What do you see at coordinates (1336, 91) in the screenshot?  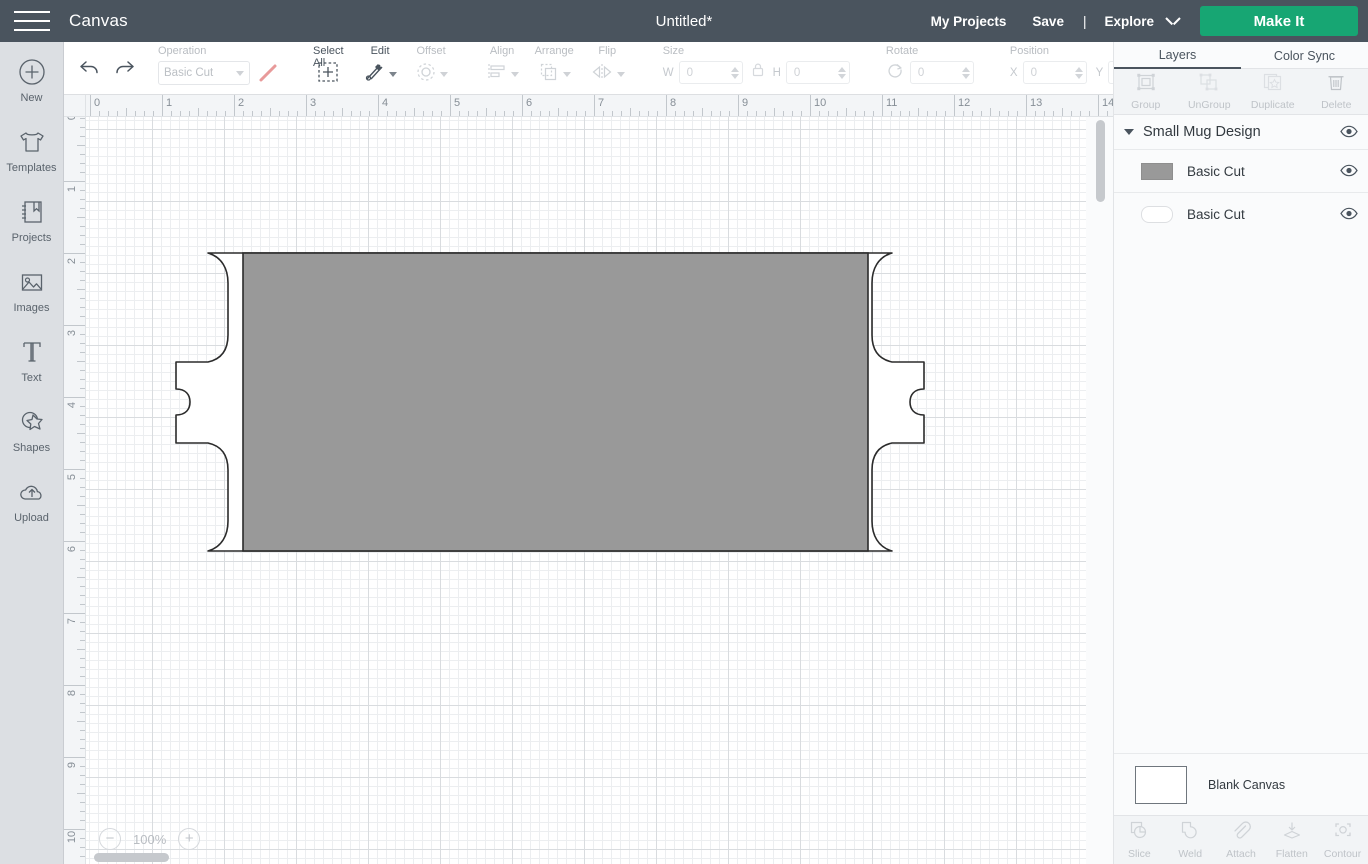 I see `delete-button: Delete` at bounding box center [1336, 91].